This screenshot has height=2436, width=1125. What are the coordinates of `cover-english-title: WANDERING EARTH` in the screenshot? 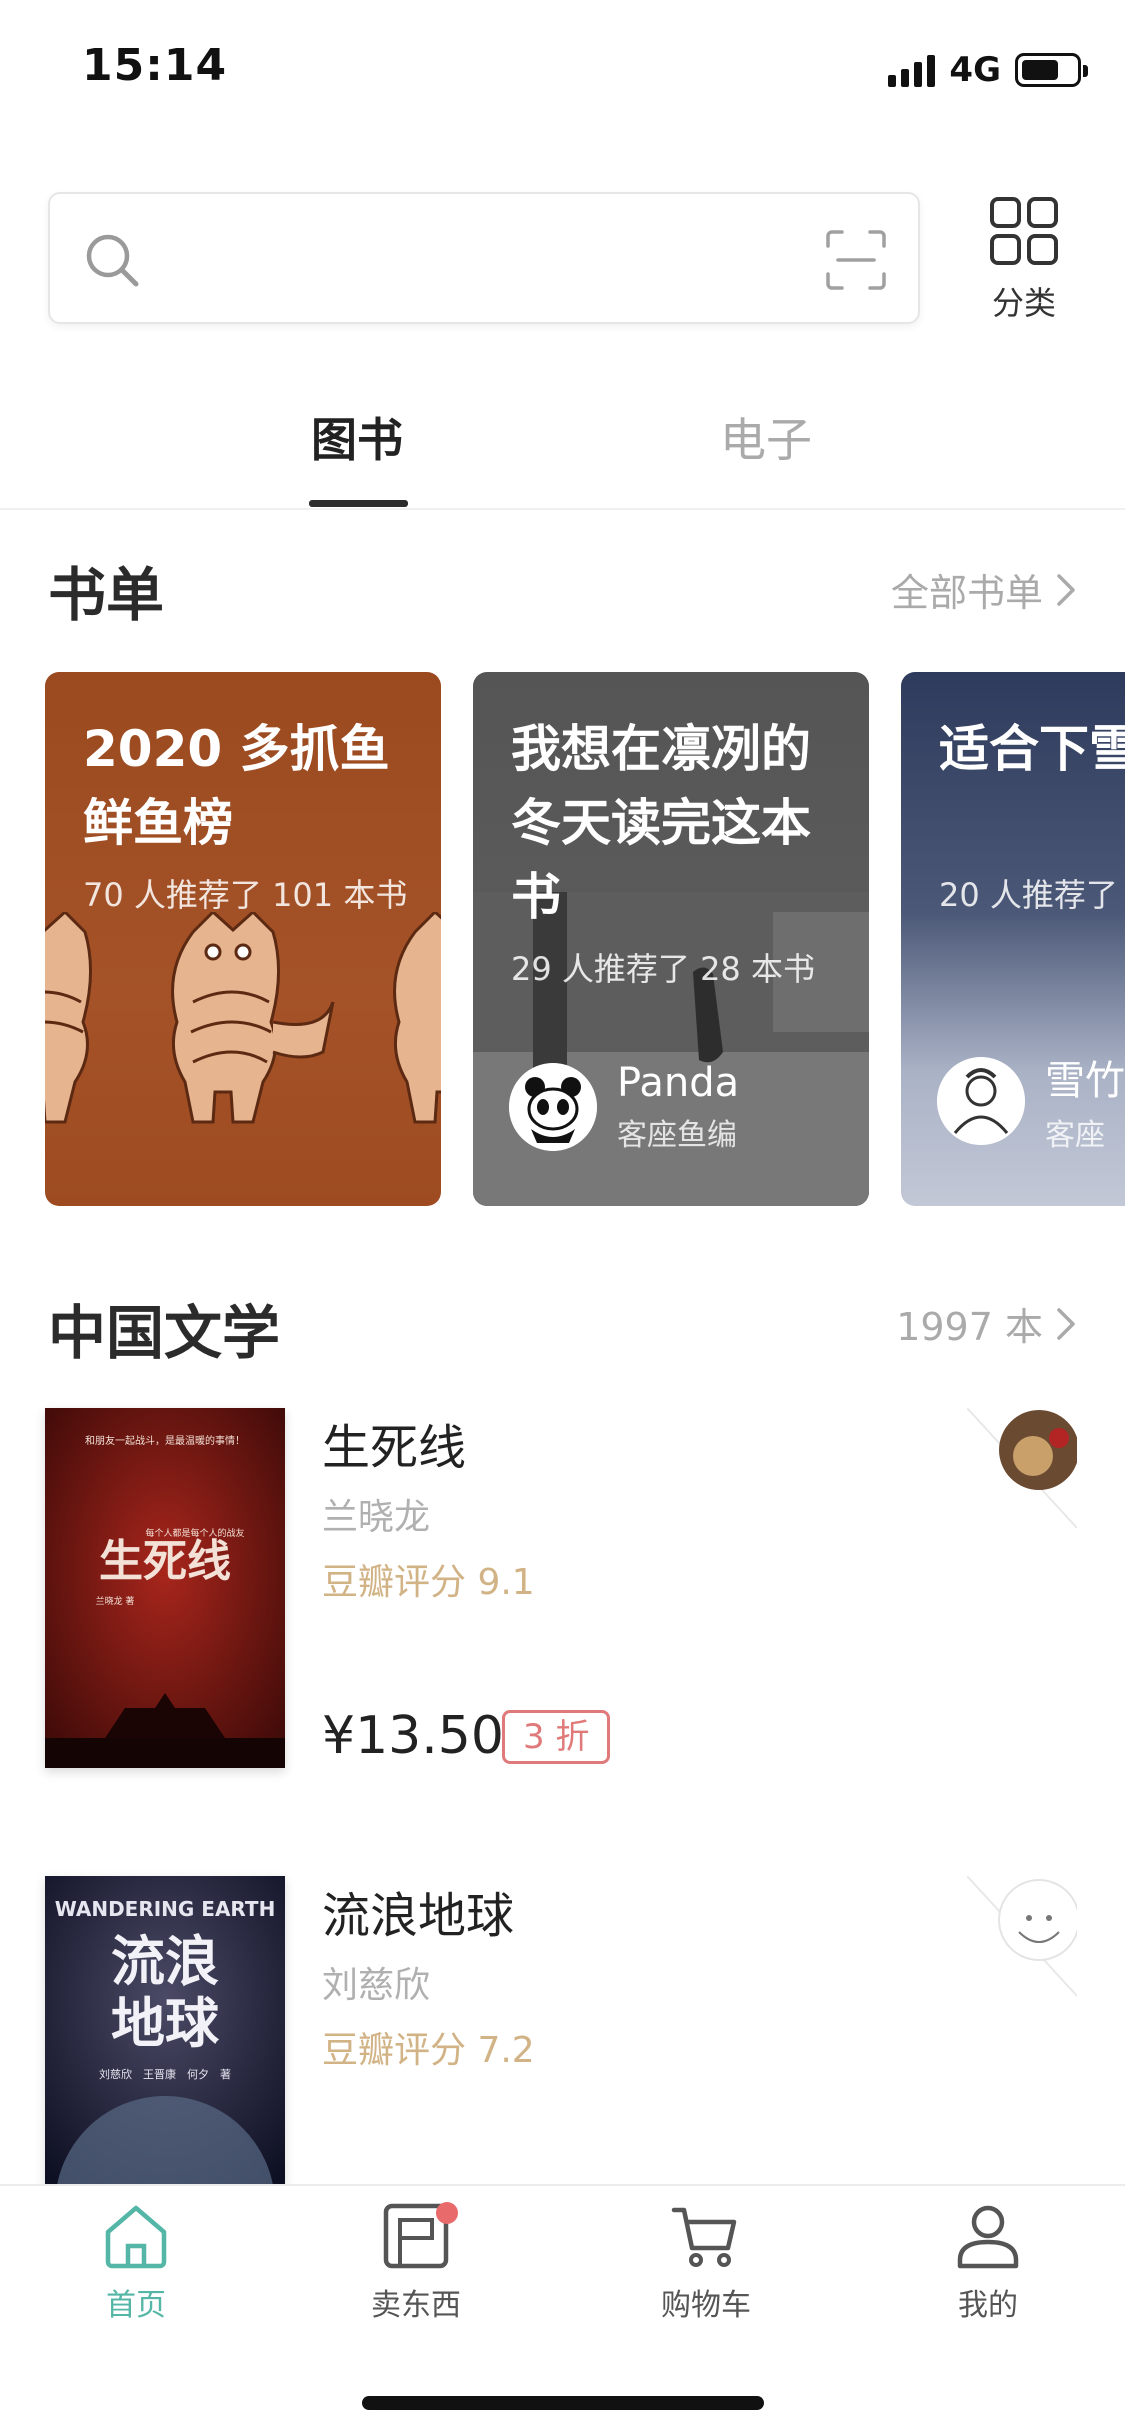 It's located at (165, 1909).